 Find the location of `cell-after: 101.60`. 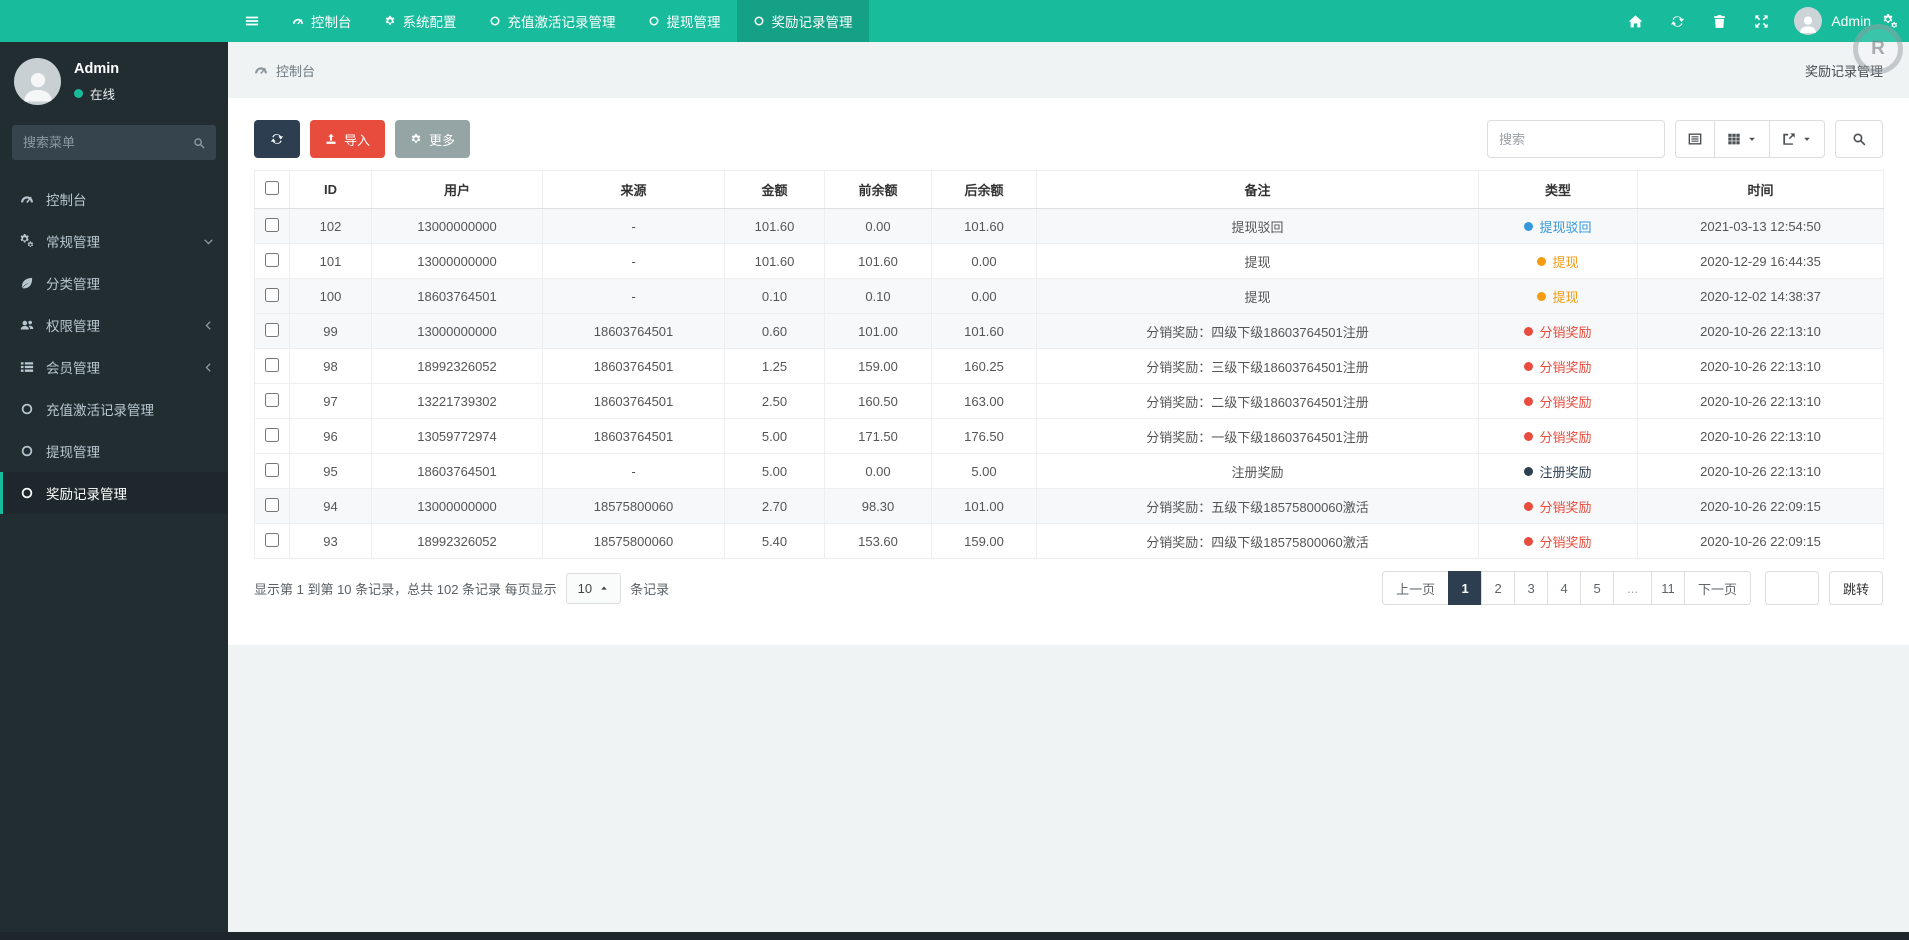

cell-after: 101.60 is located at coordinates (984, 226).